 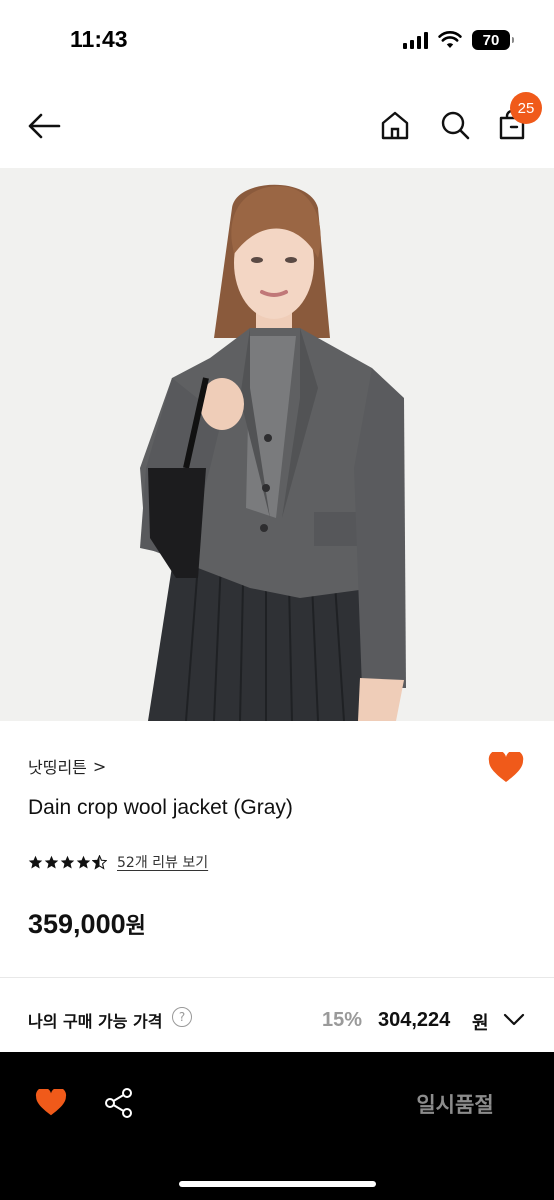 I want to click on discount-rate: 15%, so click(x=342, y=1020).